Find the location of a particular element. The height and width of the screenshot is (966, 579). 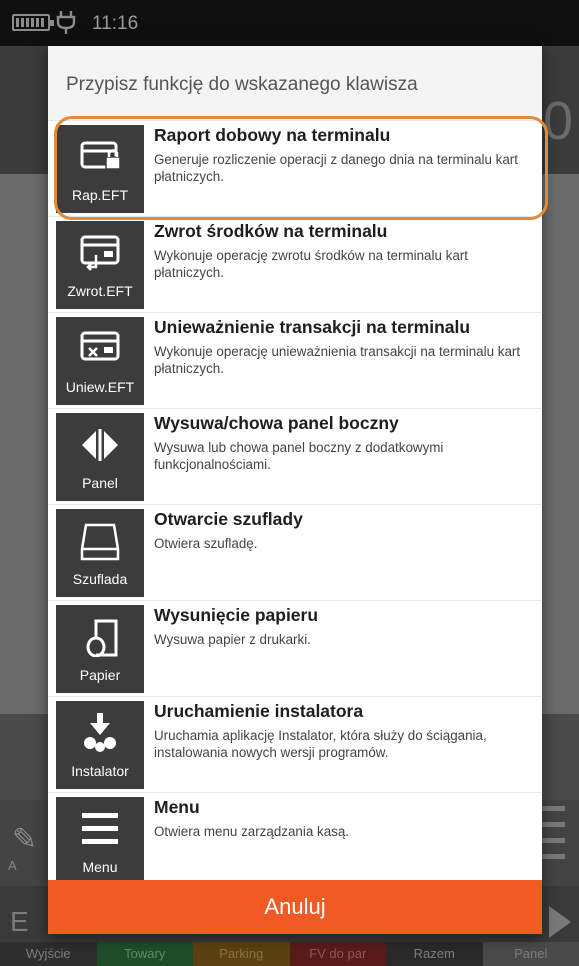

function-tile: Panel is located at coordinates (100, 457).